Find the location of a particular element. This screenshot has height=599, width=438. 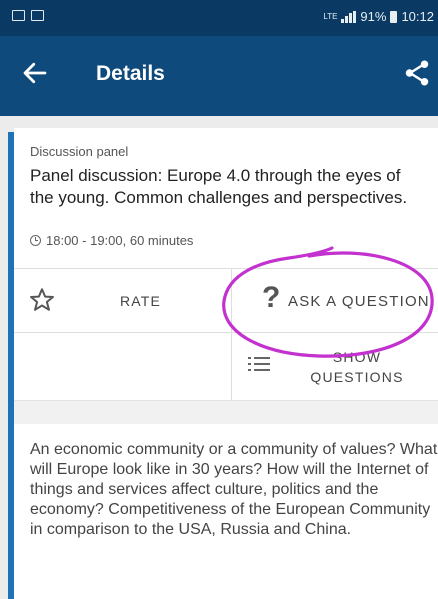

session-time-row: 18:00 - 19:00, 60 minutes is located at coordinates (111, 240).